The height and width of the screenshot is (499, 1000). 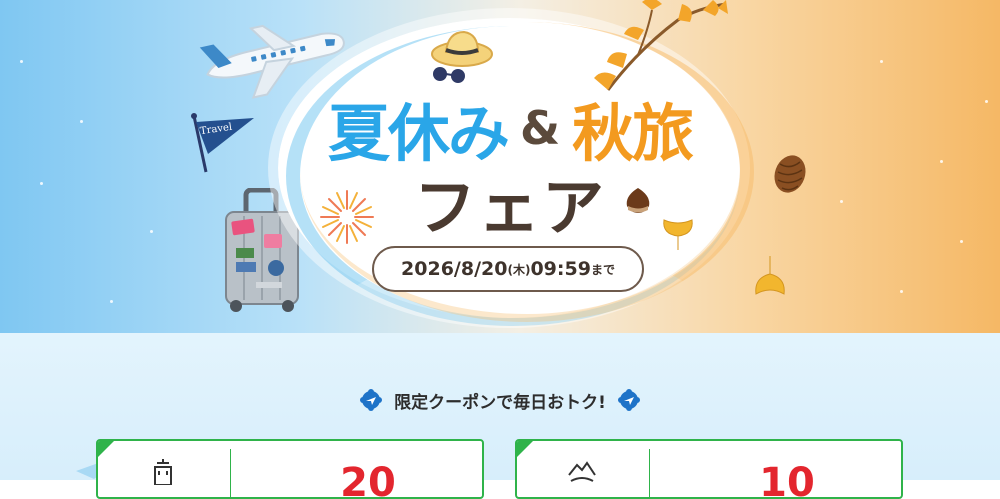 What do you see at coordinates (510, 130) in the screenshot?
I see `campaign-title-line1: 夏休み & 秋旅` at bounding box center [510, 130].